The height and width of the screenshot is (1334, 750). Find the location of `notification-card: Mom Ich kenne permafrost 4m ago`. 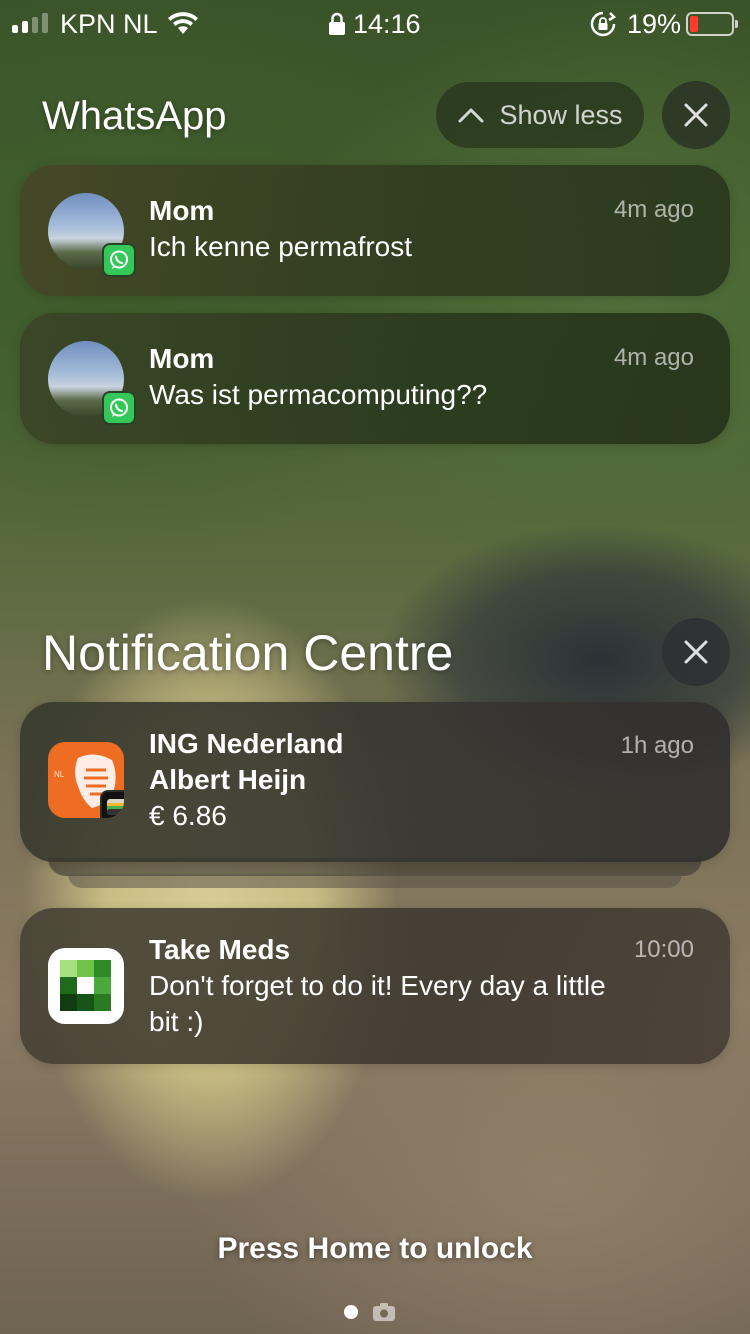

notification-card: Mom Ich kenne permafrost 4m ago is located at coordinates (375, 230).